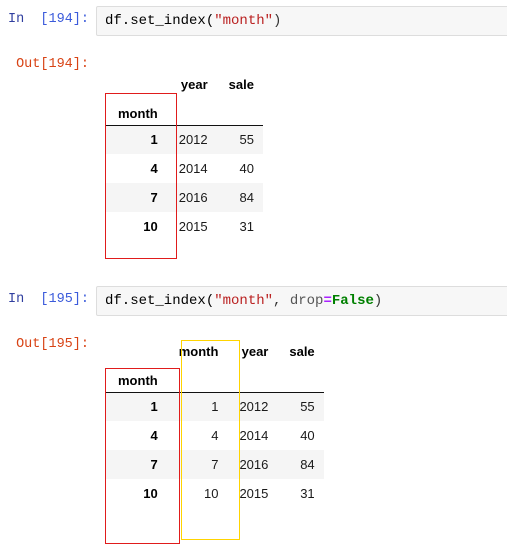 The height and width of the screenshot is (549, 507). I want to click on output-prompt-195: Out[195]:, so click(52, 344).